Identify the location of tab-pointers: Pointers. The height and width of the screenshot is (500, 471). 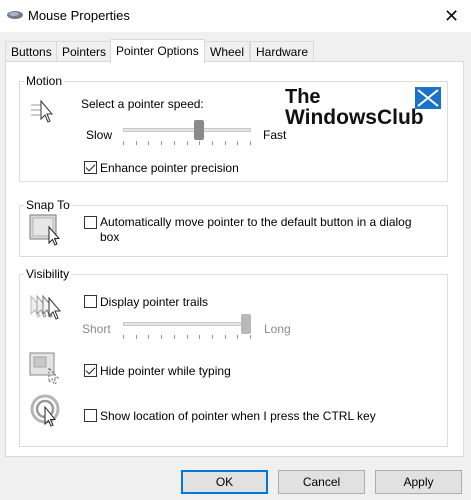
(84, 51).